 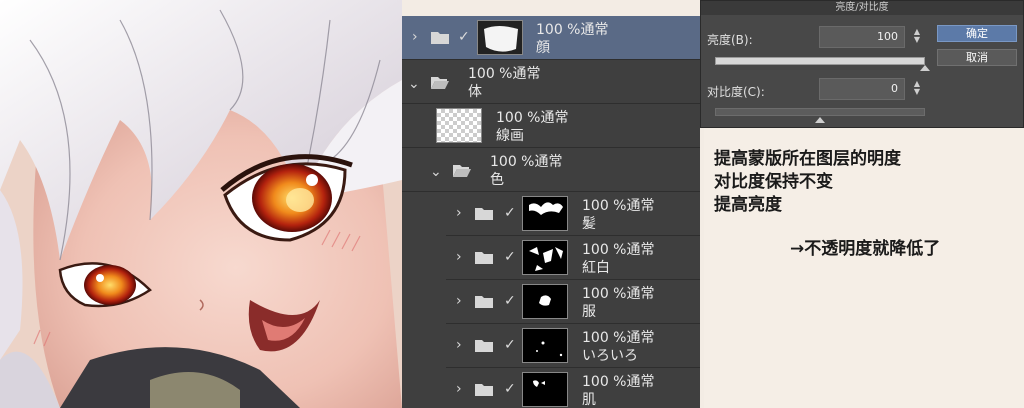 I want to click on layer-row-red-white: › ✓ 100 %通常 紅白, so click(x=573, y=258).